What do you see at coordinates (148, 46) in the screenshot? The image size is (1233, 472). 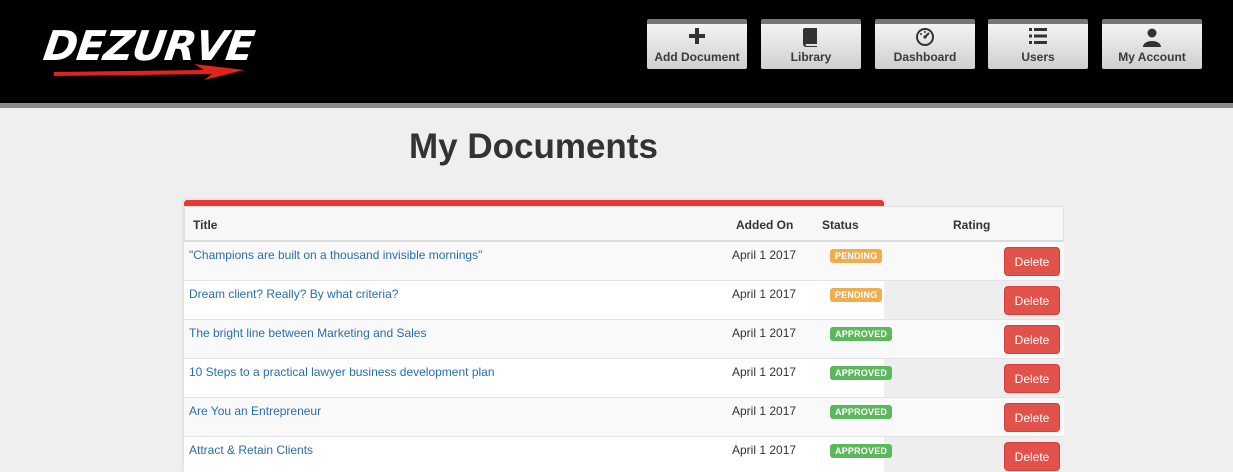 I see `brand-name: DEZURVE` at bounding box center [148, 46].